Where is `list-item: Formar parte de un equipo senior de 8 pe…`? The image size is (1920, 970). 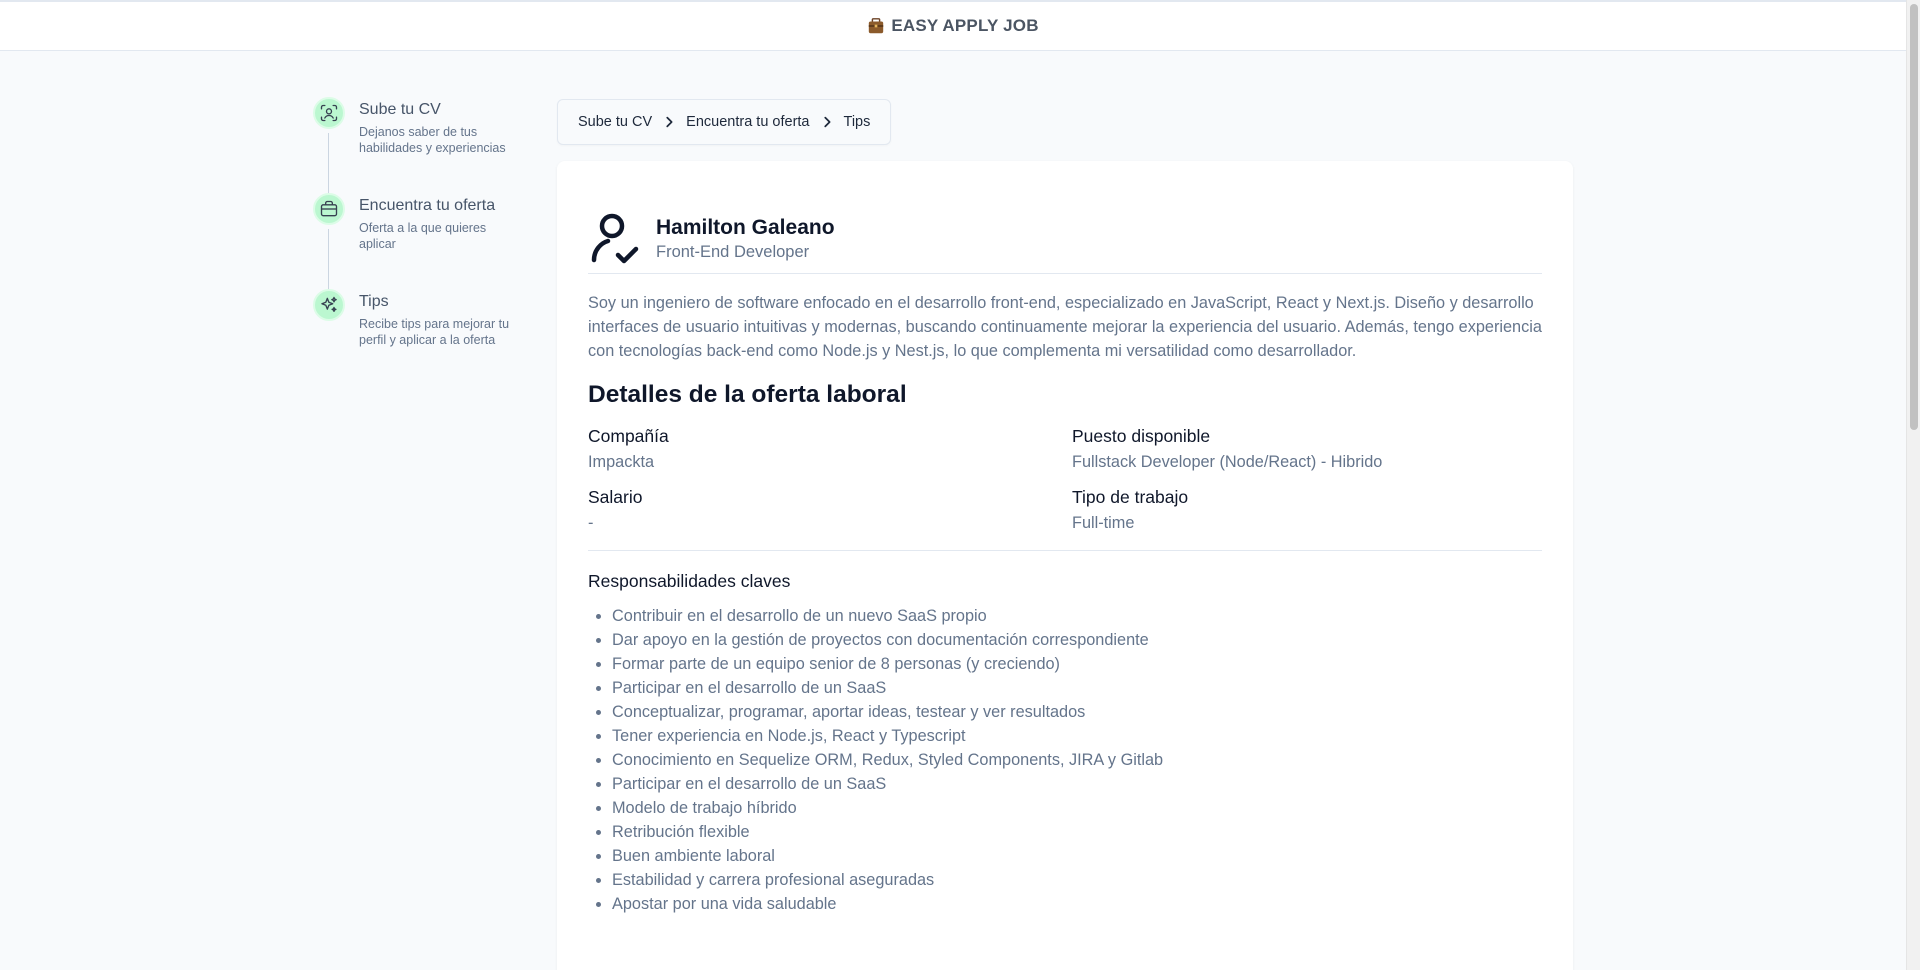
list-item: Formar parte de un equipo senior de 8 pe… is located at coordinates (1077, 664).